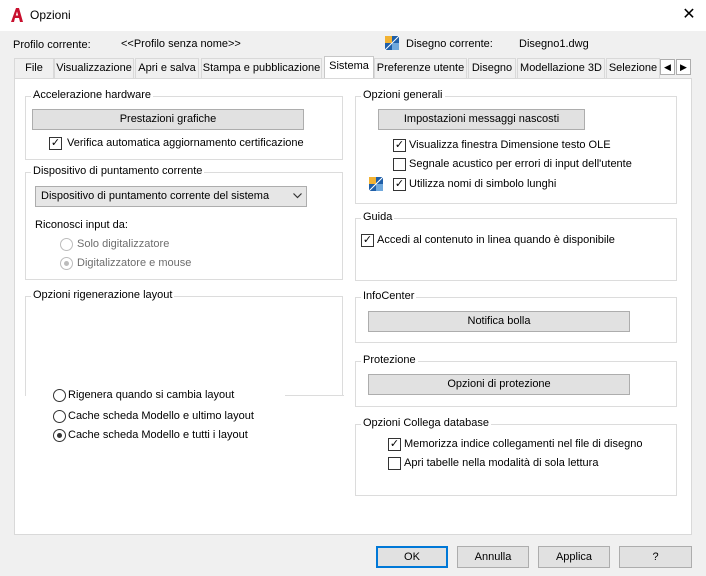 The image size is (706, 576). What do you see at coordinates (449, 44) in the screenshot?
I see `drawing-label: Disegno corrente:` at bounding box center [449, 44].